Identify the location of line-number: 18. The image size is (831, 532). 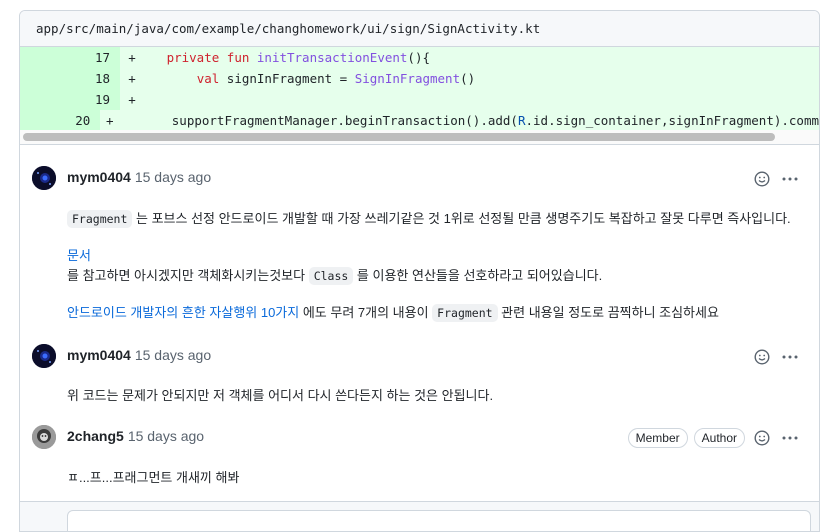
(70, 78).